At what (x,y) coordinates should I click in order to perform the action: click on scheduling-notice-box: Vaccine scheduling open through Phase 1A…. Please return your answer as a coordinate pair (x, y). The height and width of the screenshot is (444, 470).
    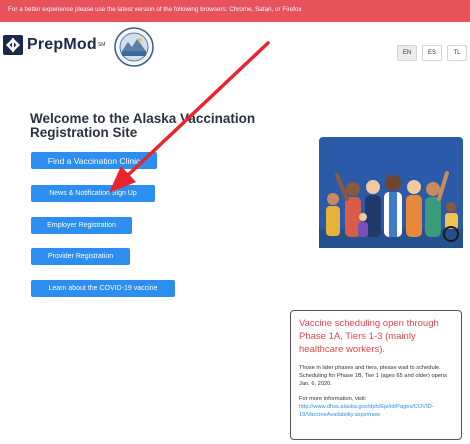
    Looking at the image, I should click on (376, 375).